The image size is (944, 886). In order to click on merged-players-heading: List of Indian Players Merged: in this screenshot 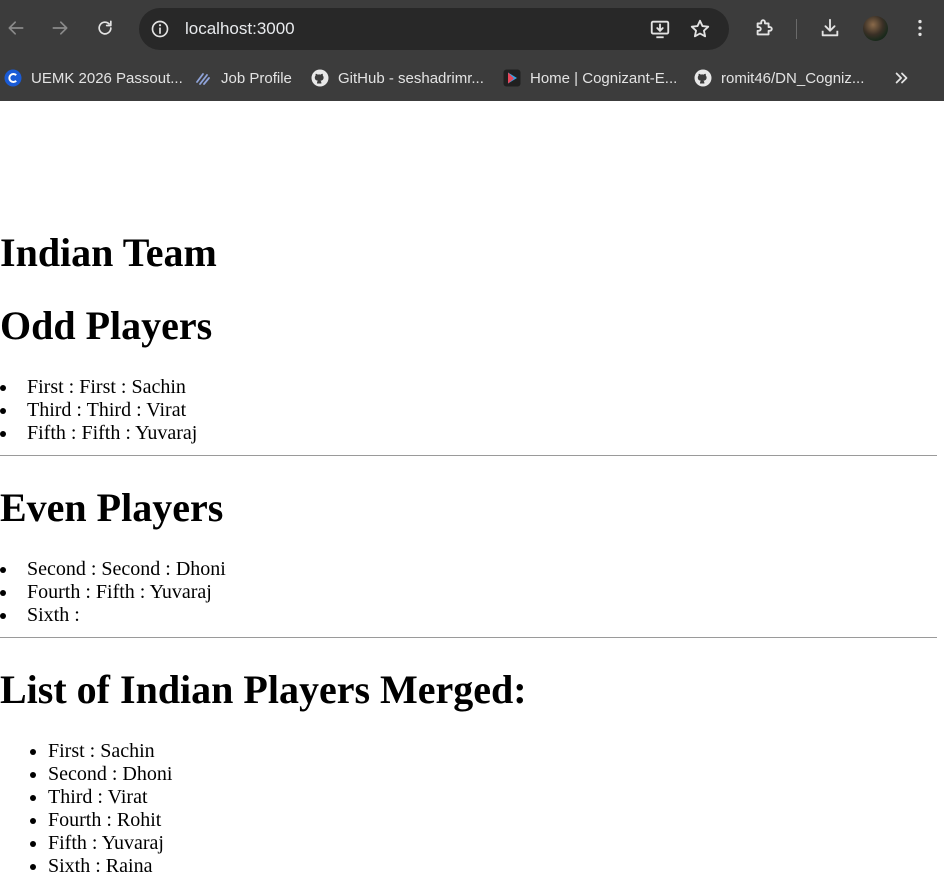, I will do `click(263, 689)`.